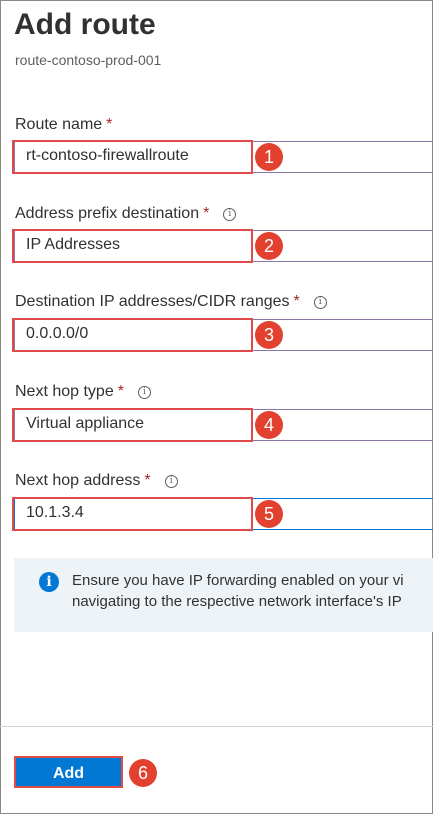 This screenshot has height=814, width=433. Describe the element at coordinates (96, 481) in the screenshot. I see `next-hop-address-label: Next hop address * i` at that location.